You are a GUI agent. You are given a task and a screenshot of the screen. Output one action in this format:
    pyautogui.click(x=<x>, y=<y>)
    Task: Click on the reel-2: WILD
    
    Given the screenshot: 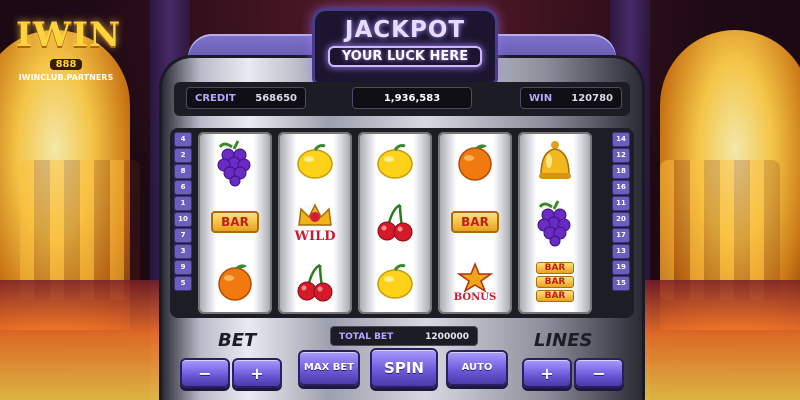 What is the action you would take?
    pyautogui.click(x=315, y=223)
    